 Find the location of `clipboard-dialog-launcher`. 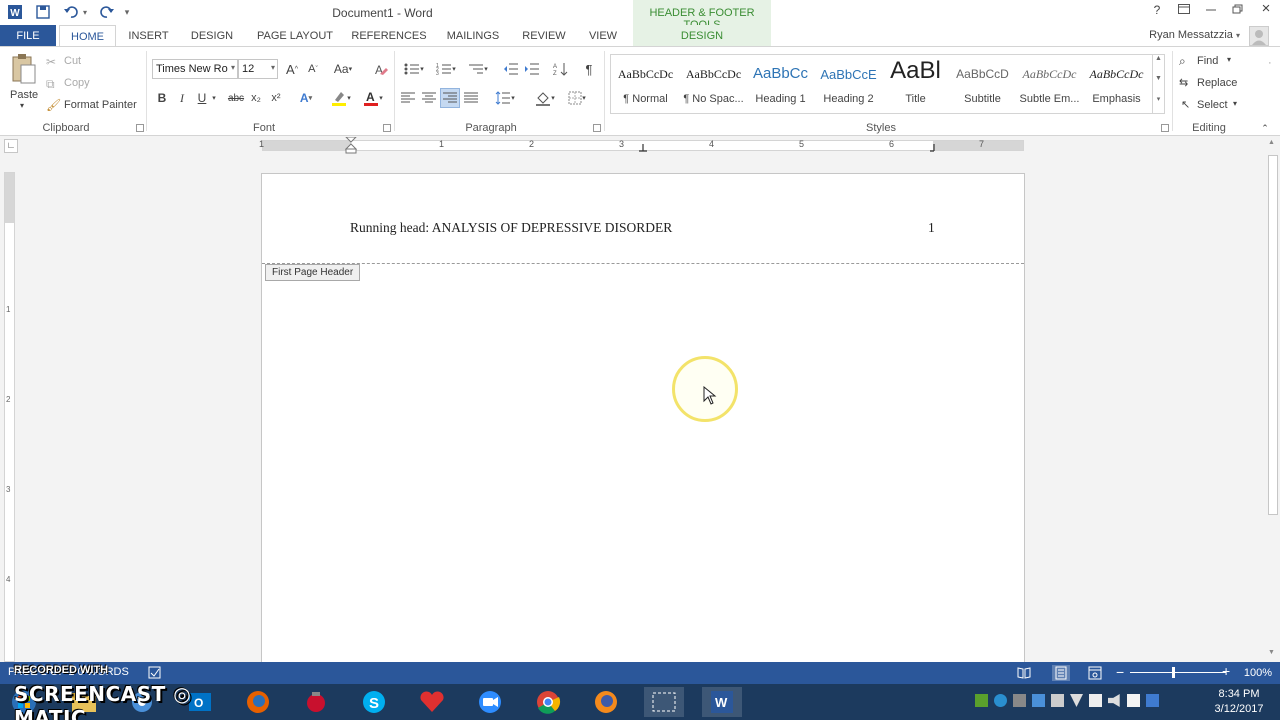

clipboard-dialog-launcher is located at coordinates (140, 128).